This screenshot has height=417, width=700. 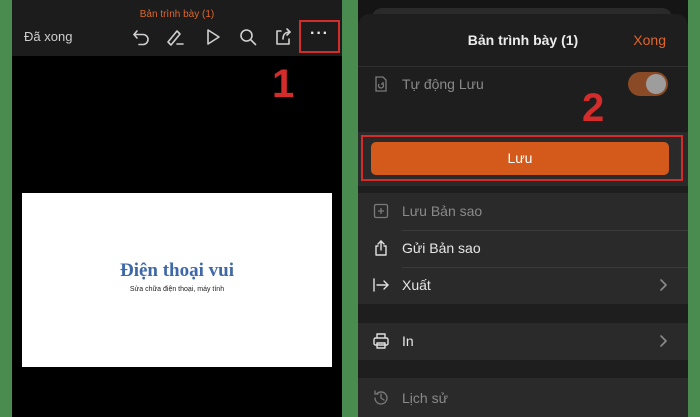 What do you see at coordinates (177, 289) in the screenshot?
I see `slide-subtitle: Sửa chữa điện thoại, máy tính` at bounding box center [177, 289].